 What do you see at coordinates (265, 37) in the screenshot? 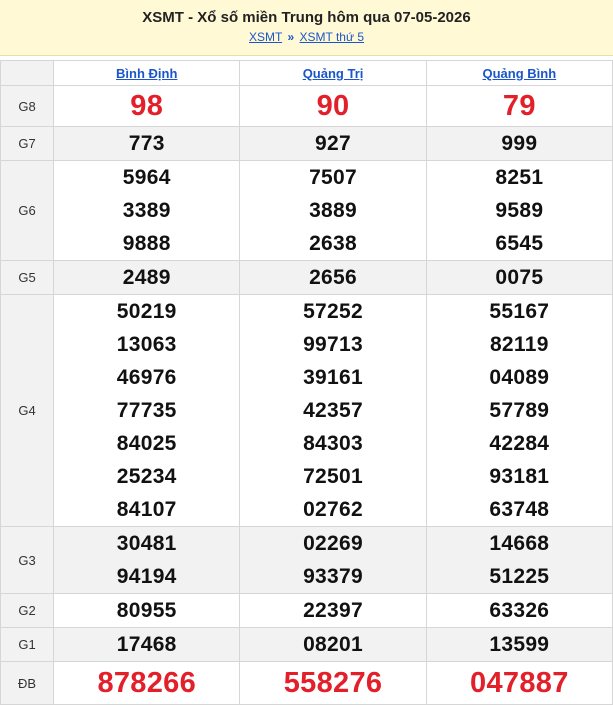
I see `breadcrumb-xsmt-link: XSMT` at bounding box center [265, 37].